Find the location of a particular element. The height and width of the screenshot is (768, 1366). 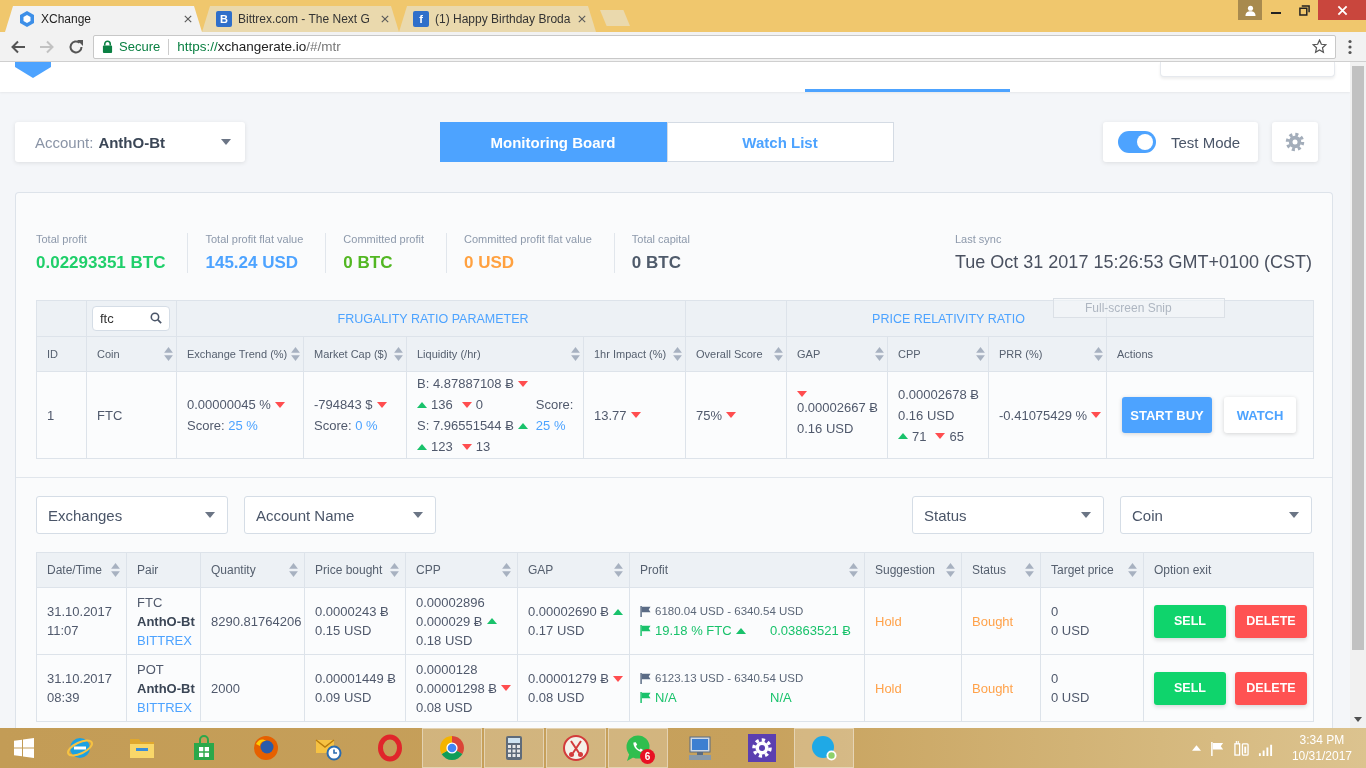

filter-dropdown: Coin is located at coordinates (1216, 515).